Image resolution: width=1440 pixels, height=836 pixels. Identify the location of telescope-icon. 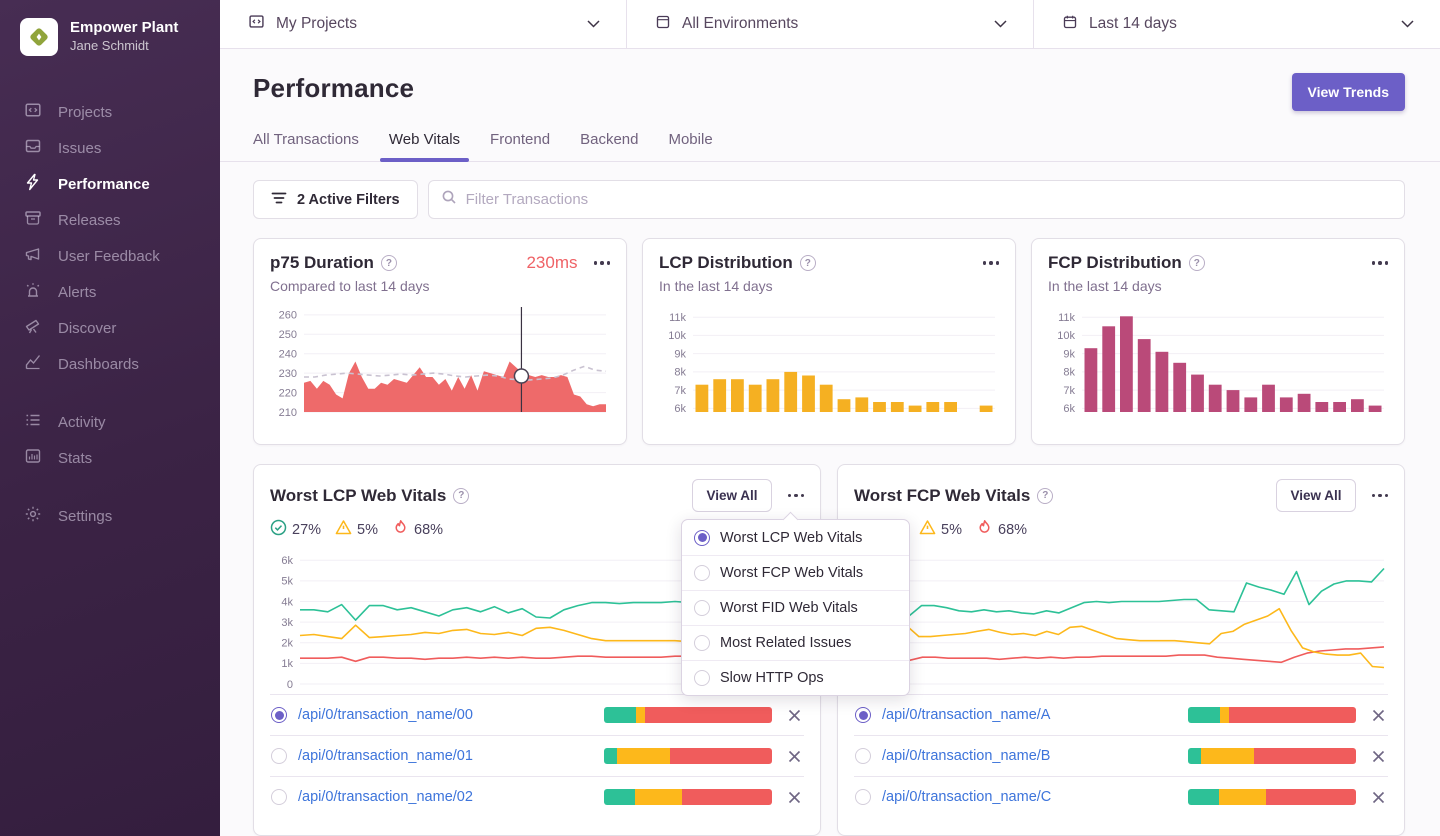
(33, 328).